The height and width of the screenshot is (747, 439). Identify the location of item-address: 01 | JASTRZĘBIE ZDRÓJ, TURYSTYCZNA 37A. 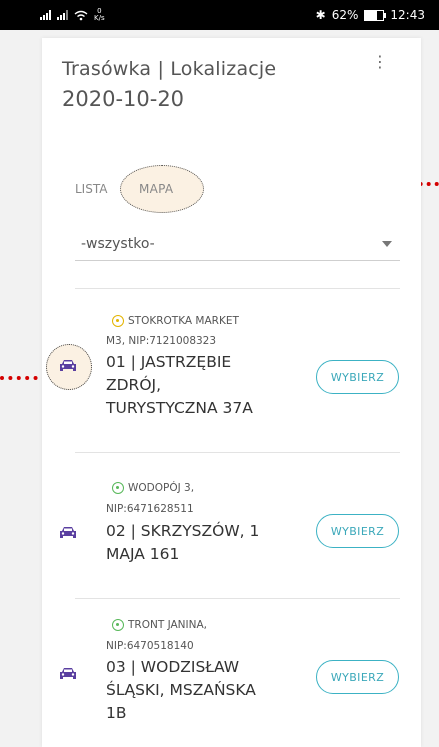
(201, 385).